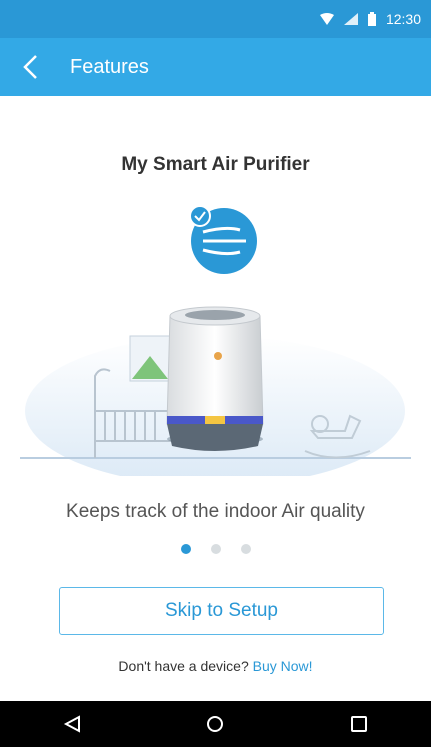 Image resolution: width=431 pixels, height=747 pixels. What do you see at coordinates (326, 19) in the screenshot?
I see `wifi-icon` at bounding box center [326, 19].